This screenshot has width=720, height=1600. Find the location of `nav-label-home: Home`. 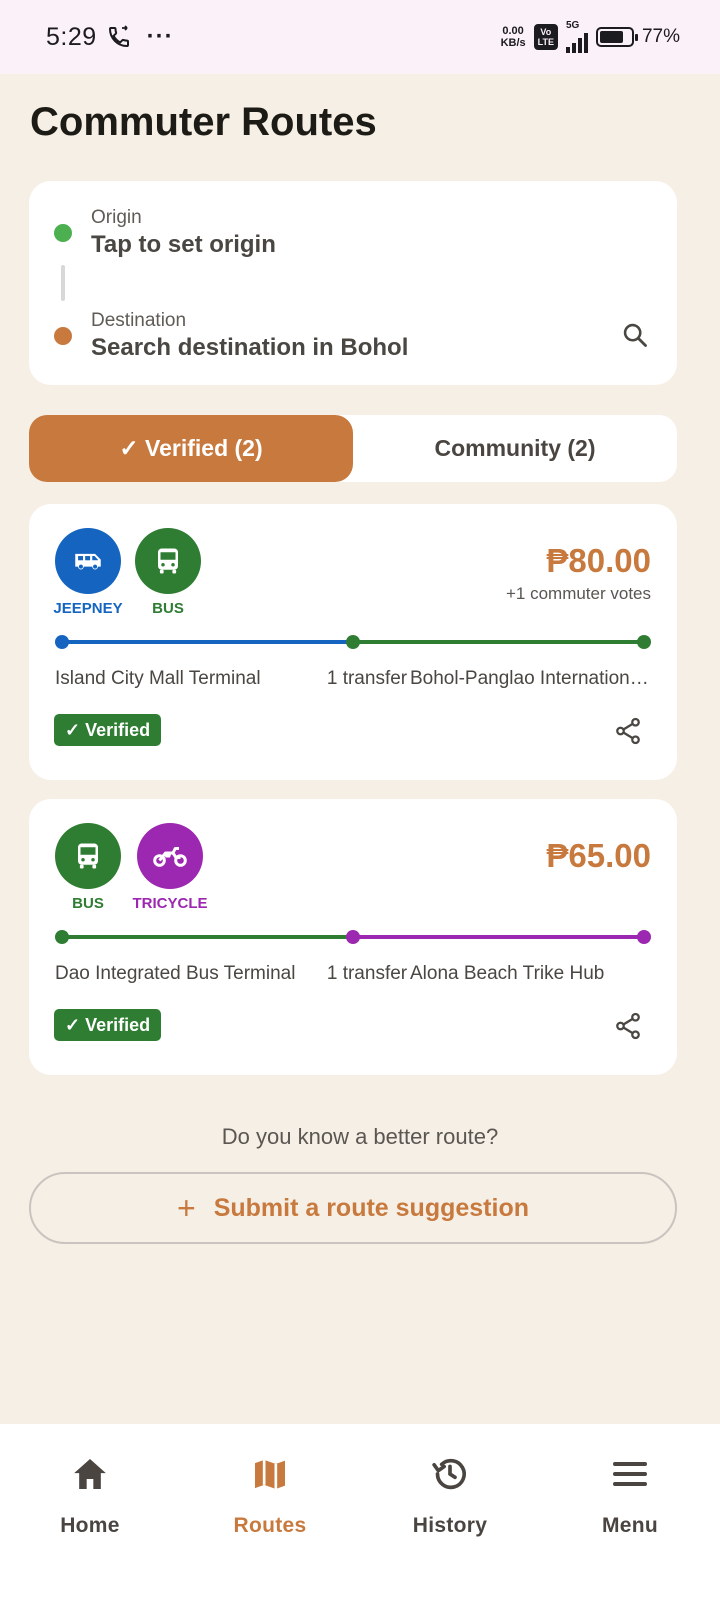

nav-label-home: Home is located at coordinates (90, 1525).